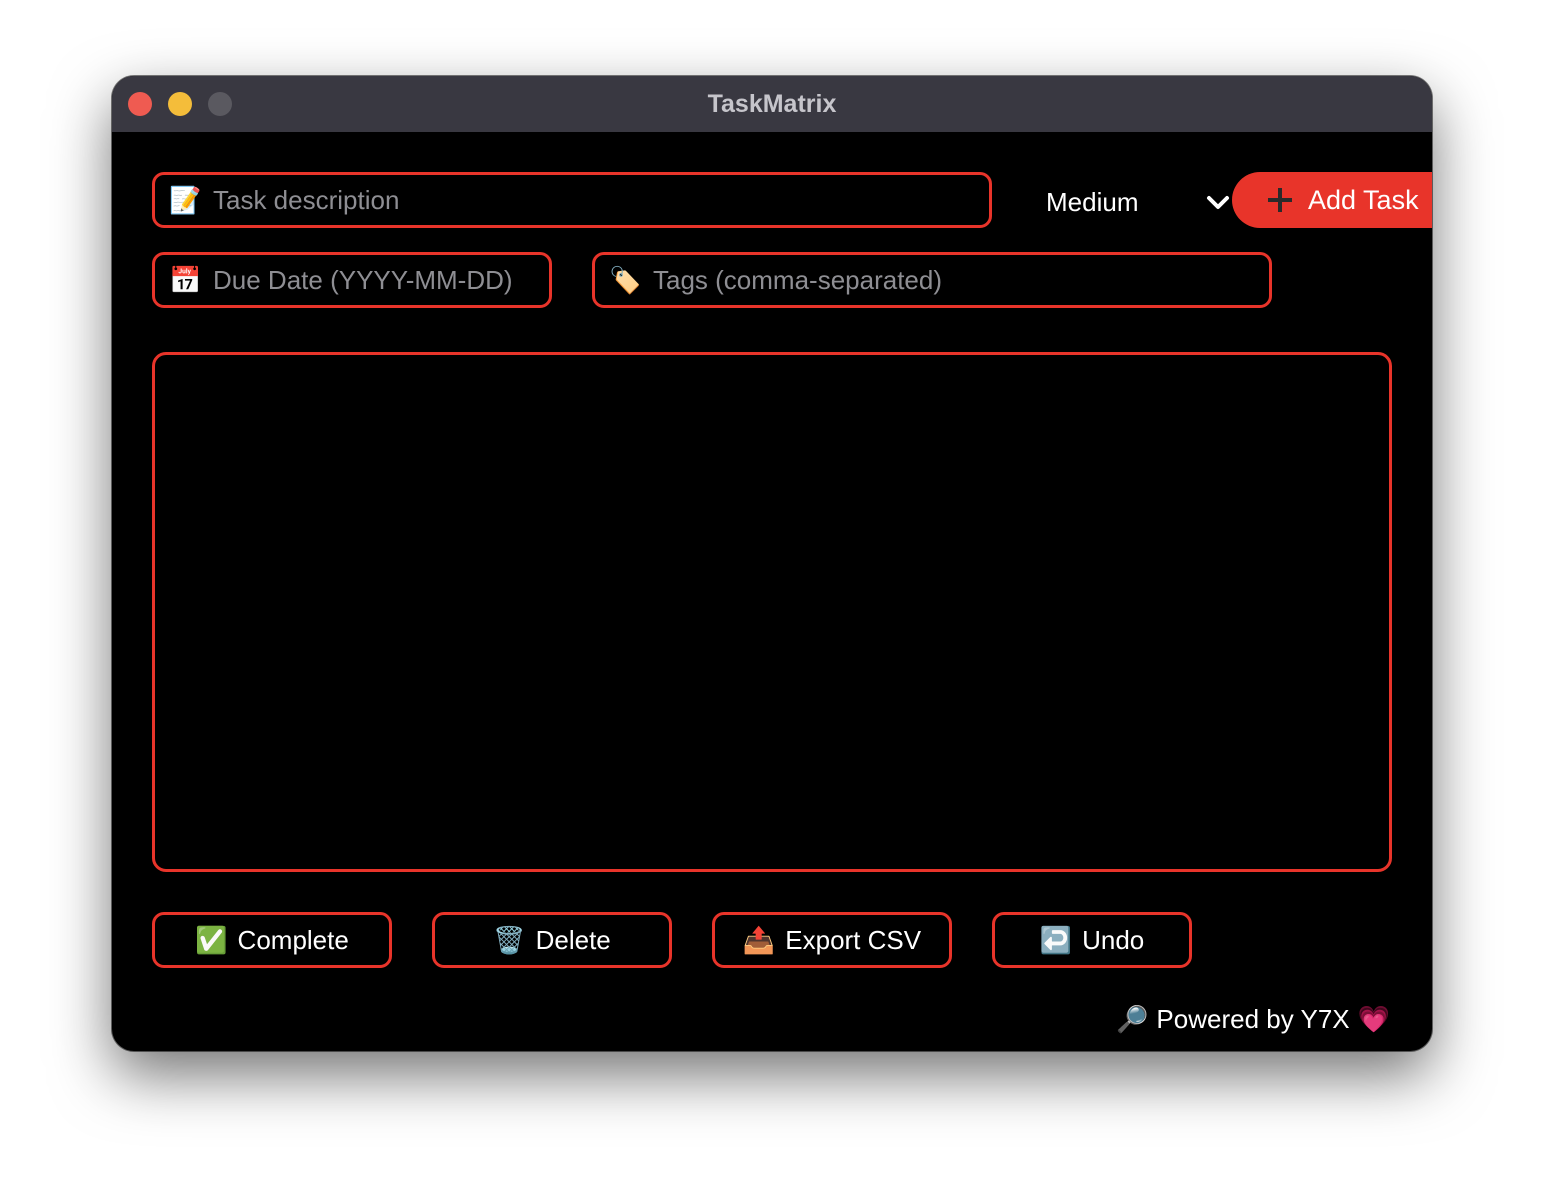  I want to click on complete-label: Complete, so click(293, 939).